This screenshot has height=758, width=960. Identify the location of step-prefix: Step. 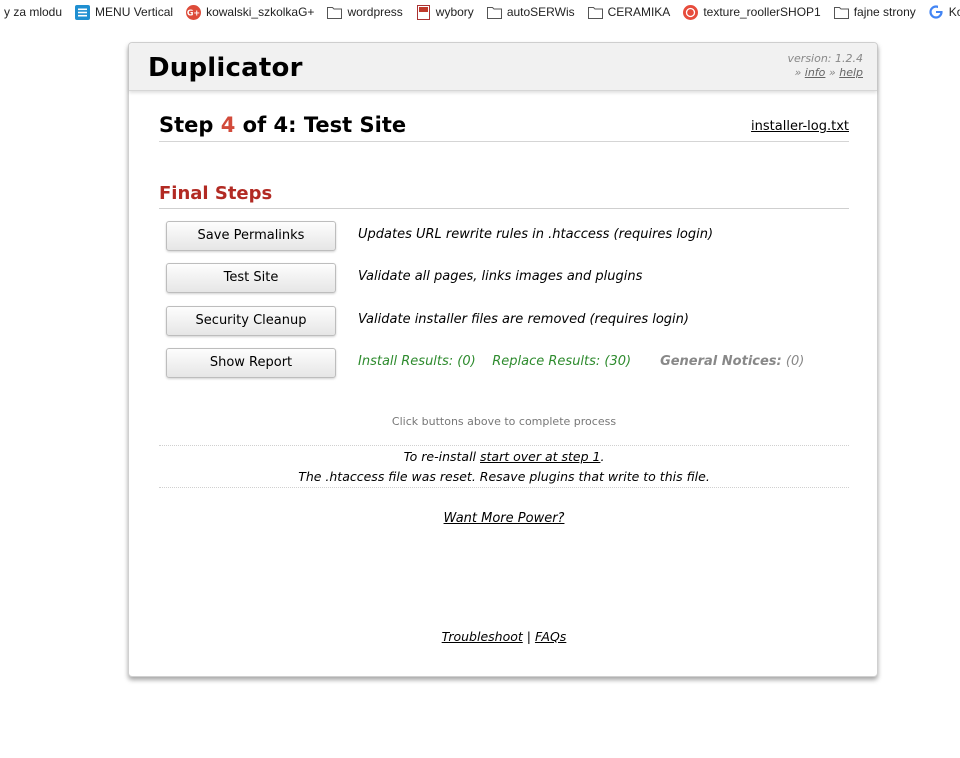
(190, 125).